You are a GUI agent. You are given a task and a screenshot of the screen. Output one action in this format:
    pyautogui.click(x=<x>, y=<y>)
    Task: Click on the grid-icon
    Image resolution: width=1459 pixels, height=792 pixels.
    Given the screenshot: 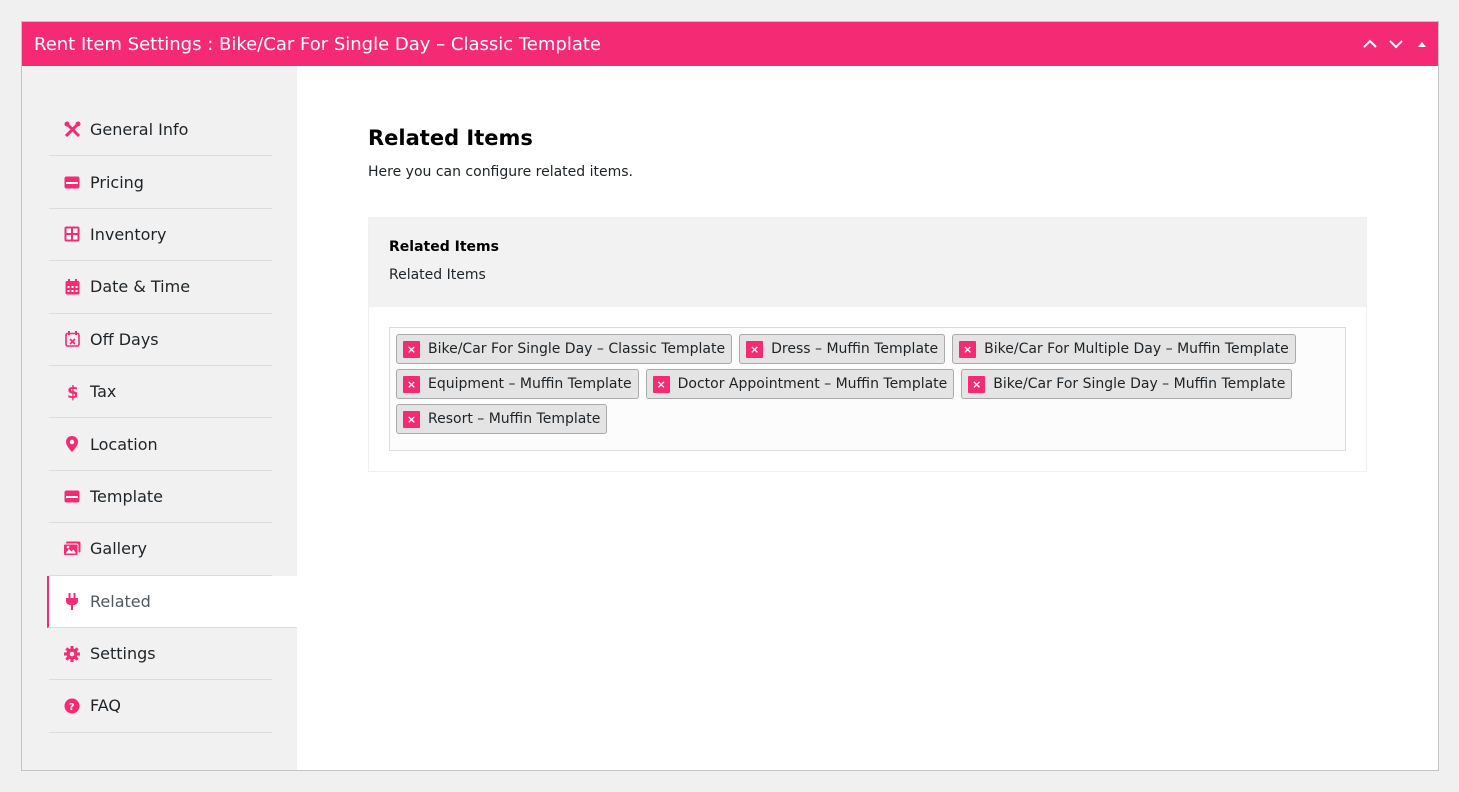 What is the action you would take?
    pyautogui.click(x=72, y=234)
    